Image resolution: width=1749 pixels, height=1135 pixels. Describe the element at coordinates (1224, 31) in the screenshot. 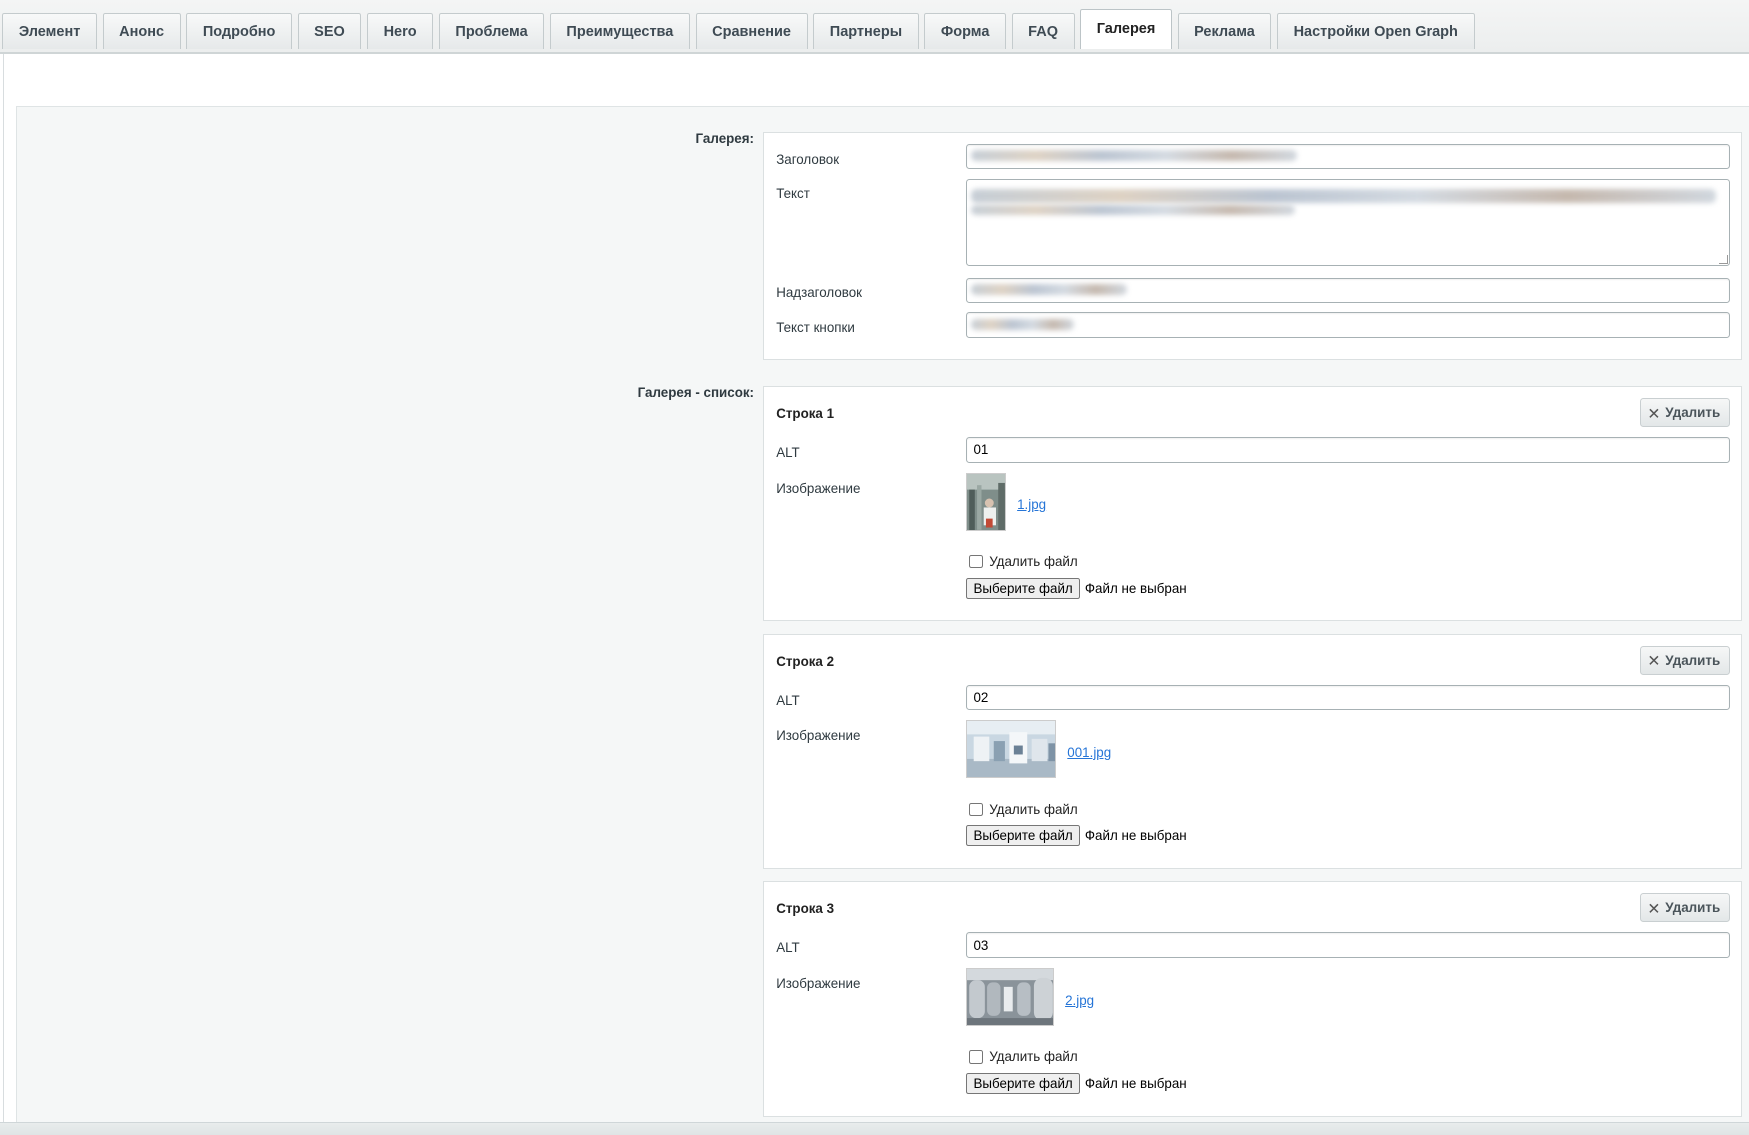

I see `tab-ads: Реклама` at that location.